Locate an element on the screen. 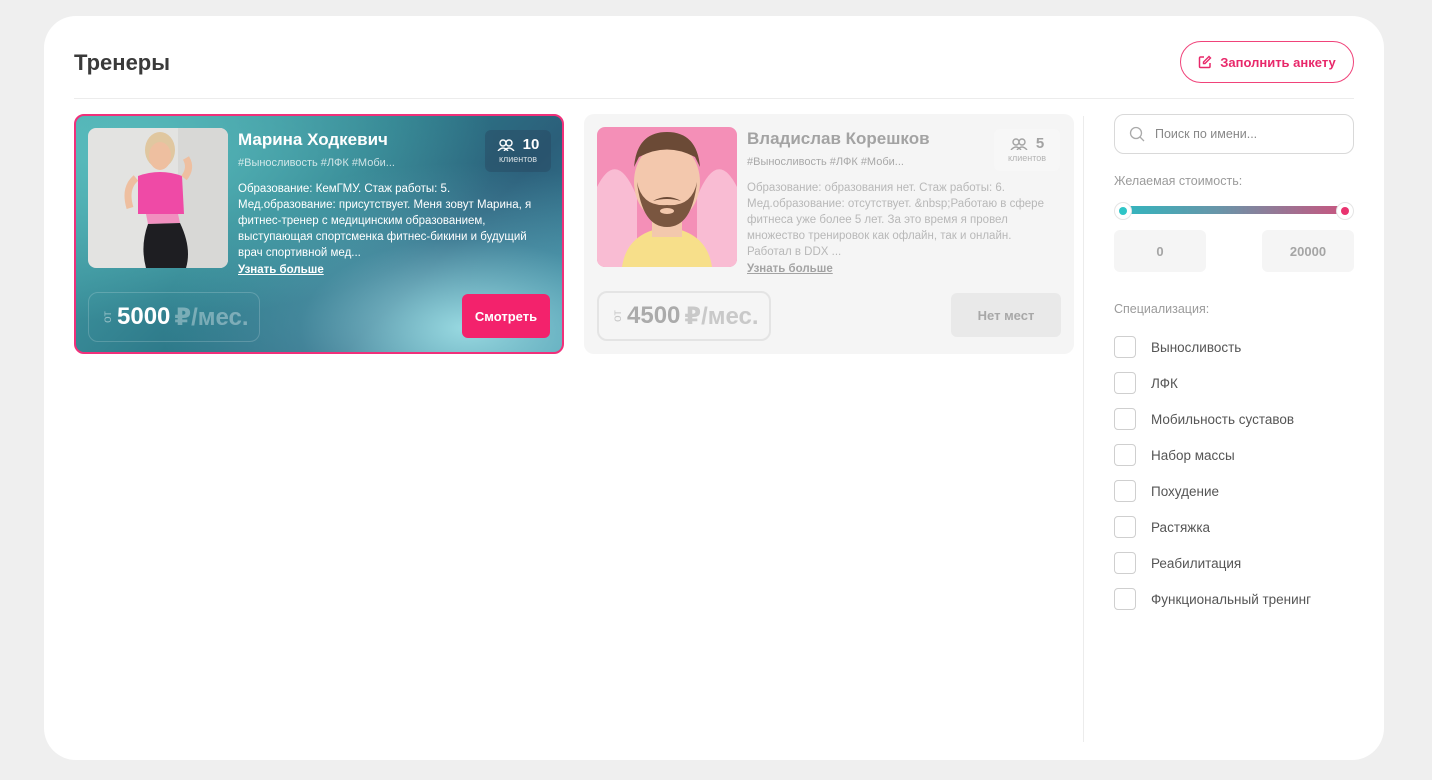 Image resolution: width=1432 pixels, height=780 pixels. header-divider is located at coordinates (714, 98).